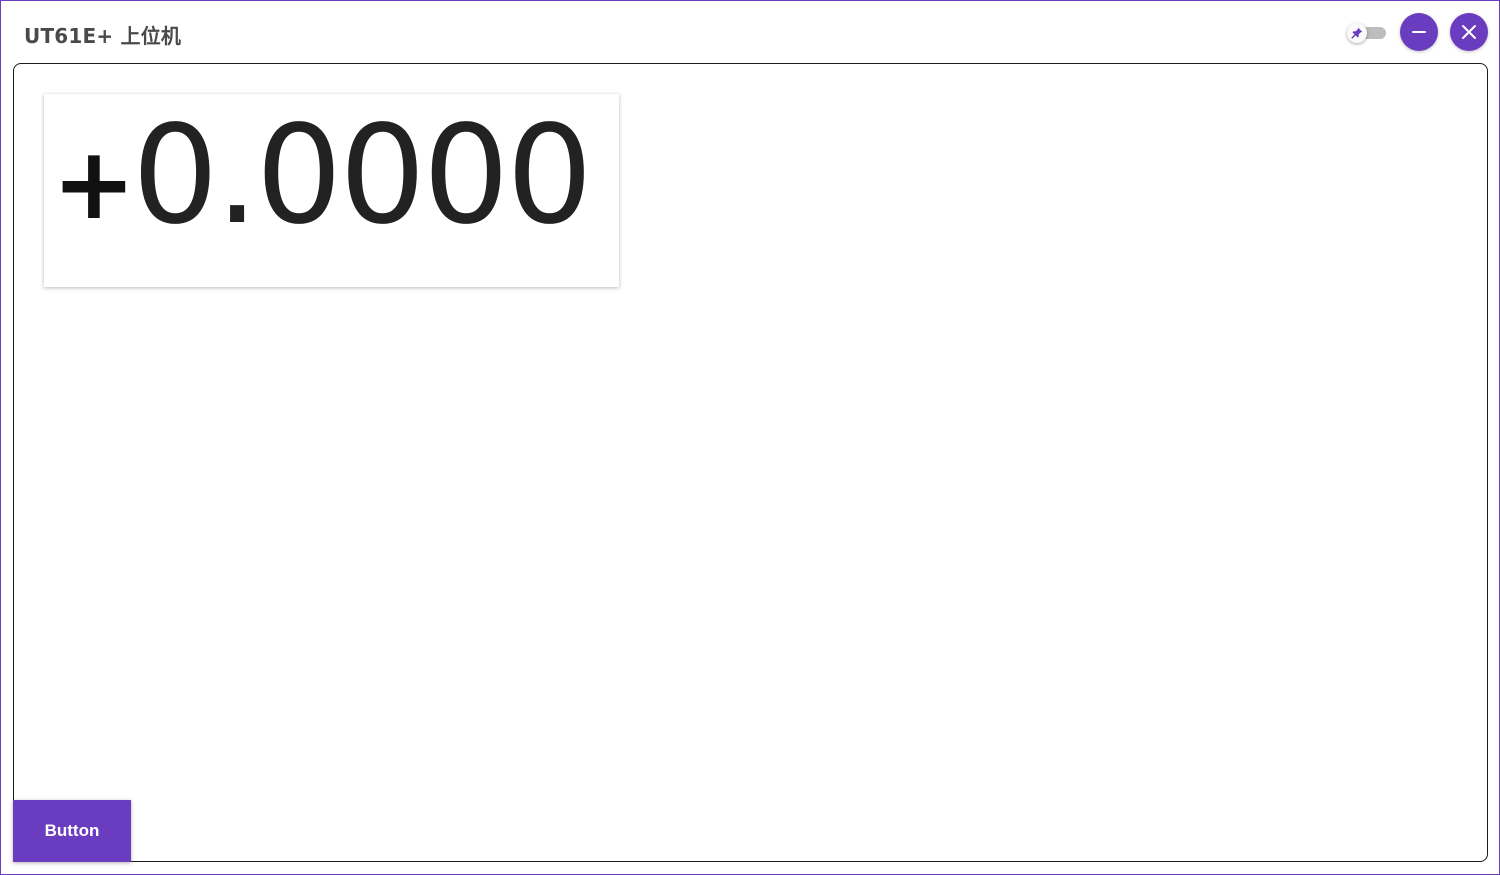  Describe the element at coordinates (72, 831) in the screenshot. I see `action-button: Button` at that location.